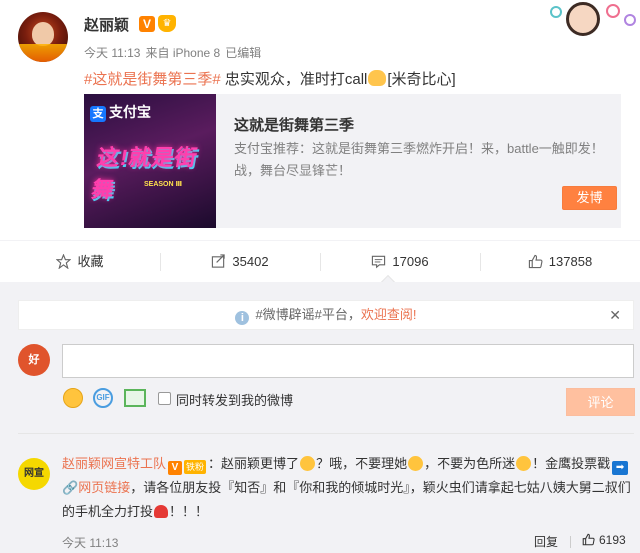  I want to click on avatar-flame, so click(43, 53).